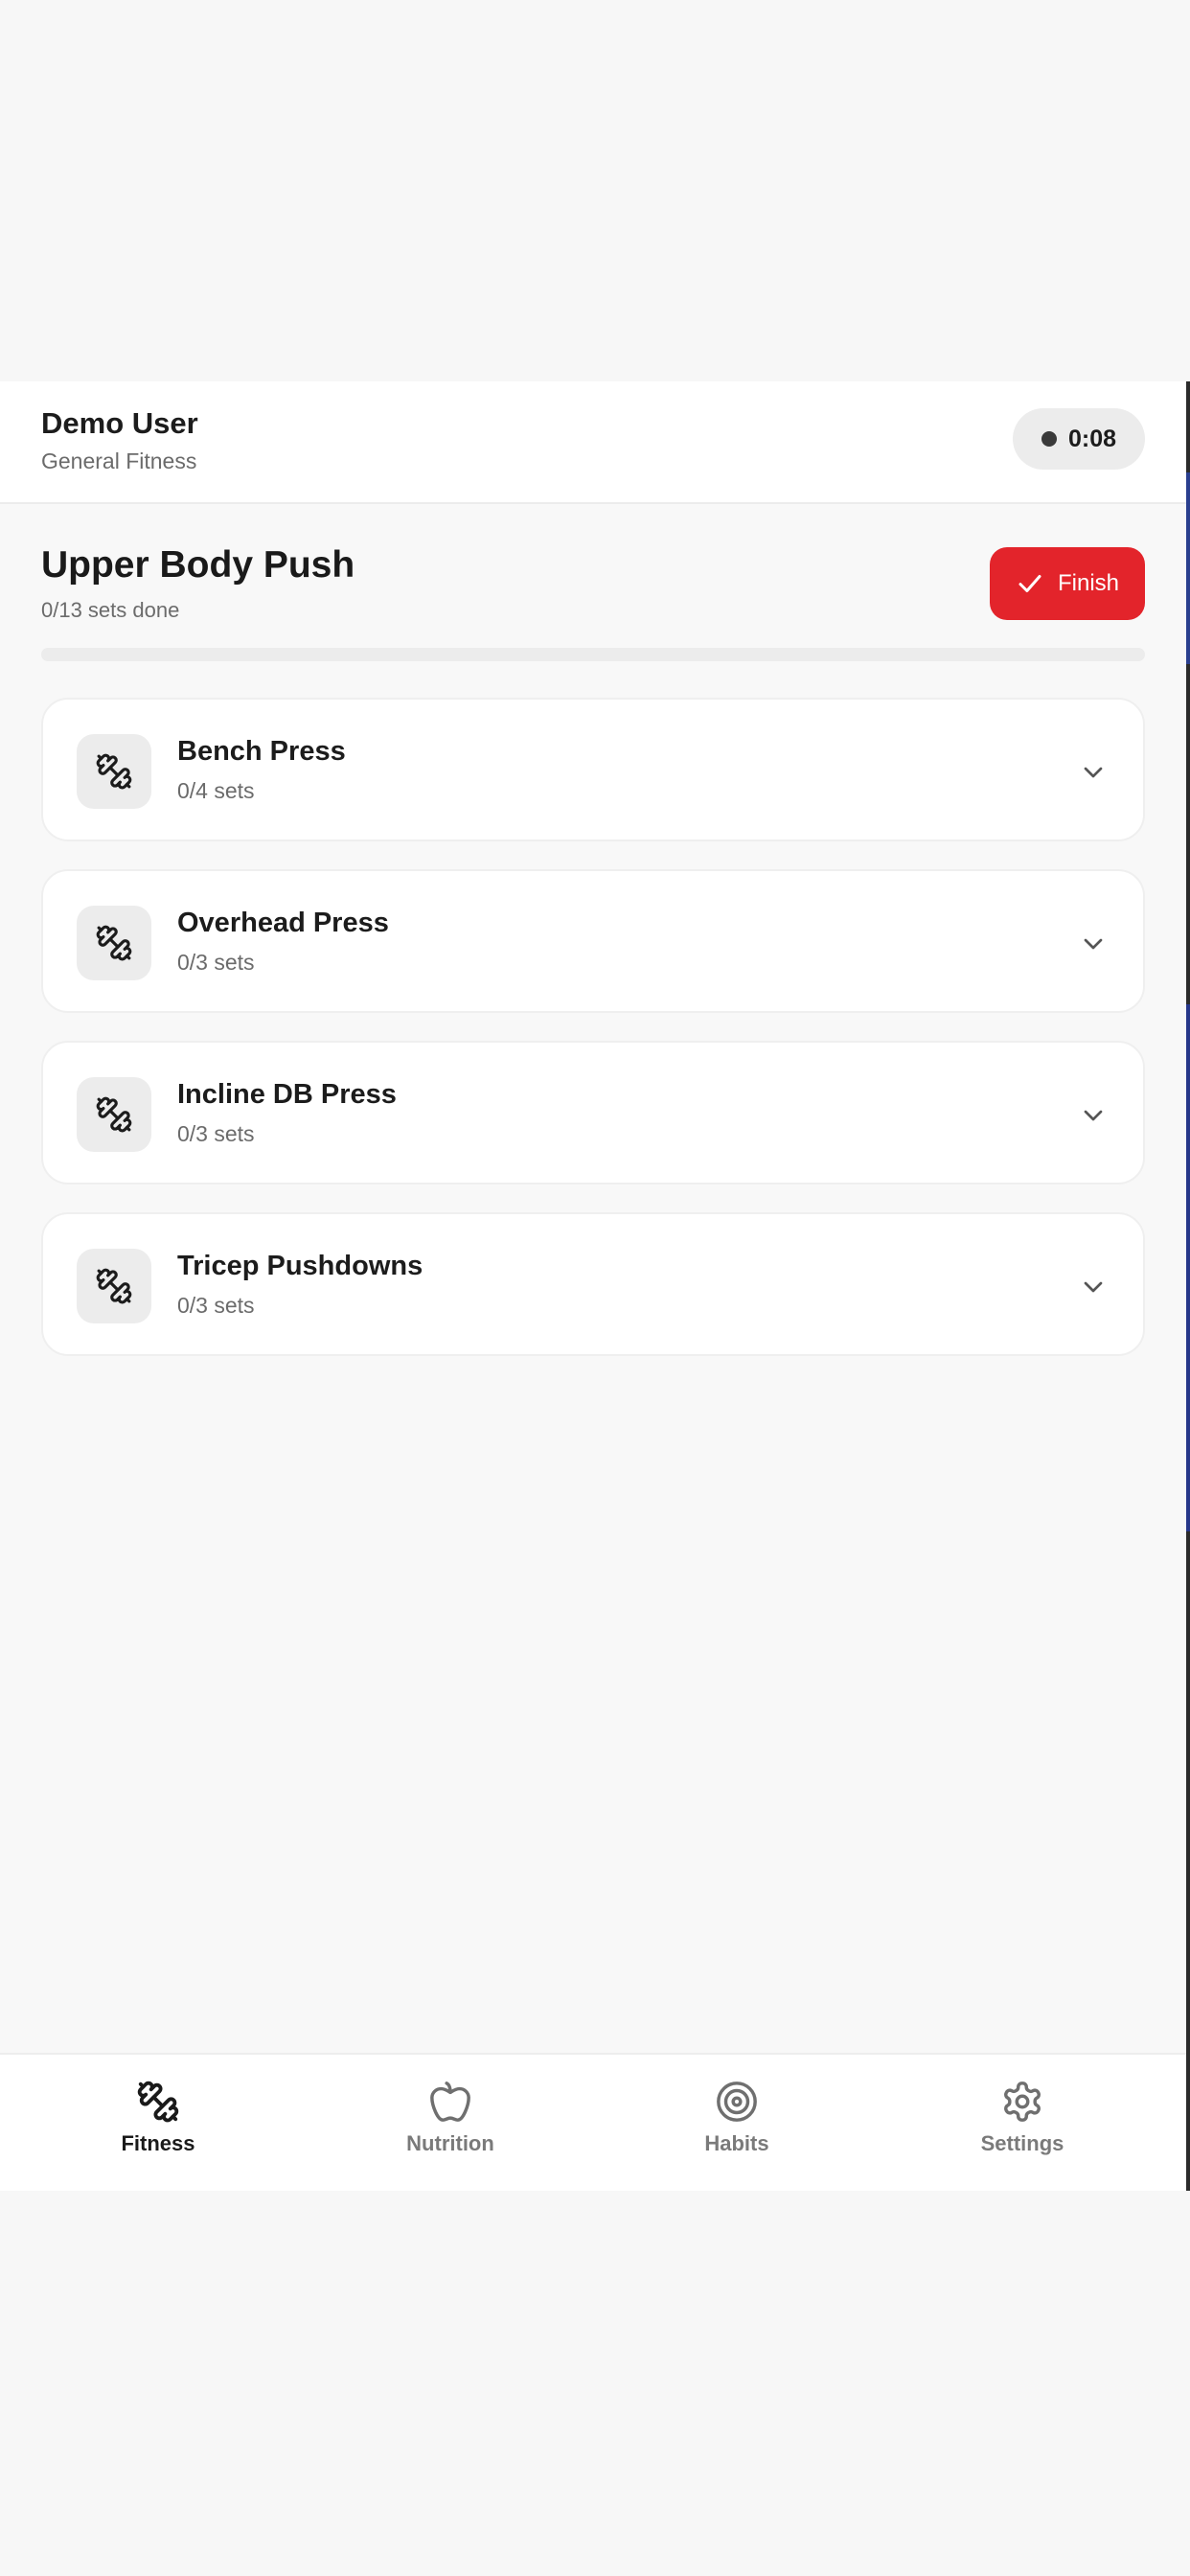 The height and width of the screenshot is (2576, 1190). Describe the element at coordinates (593, 654) in the screenshot. I see `workout-progress-bar` at that location.